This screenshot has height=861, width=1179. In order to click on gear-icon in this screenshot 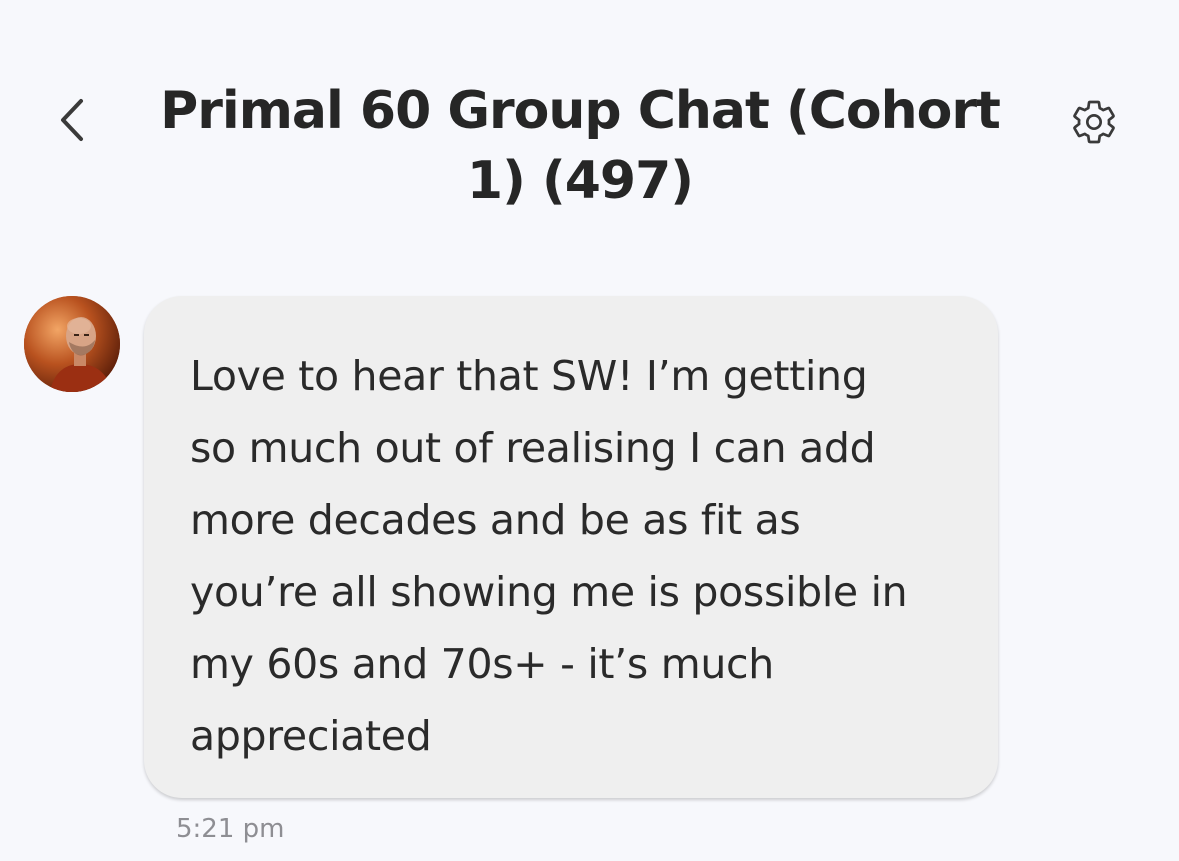, I will do `click(1094, 122)`.